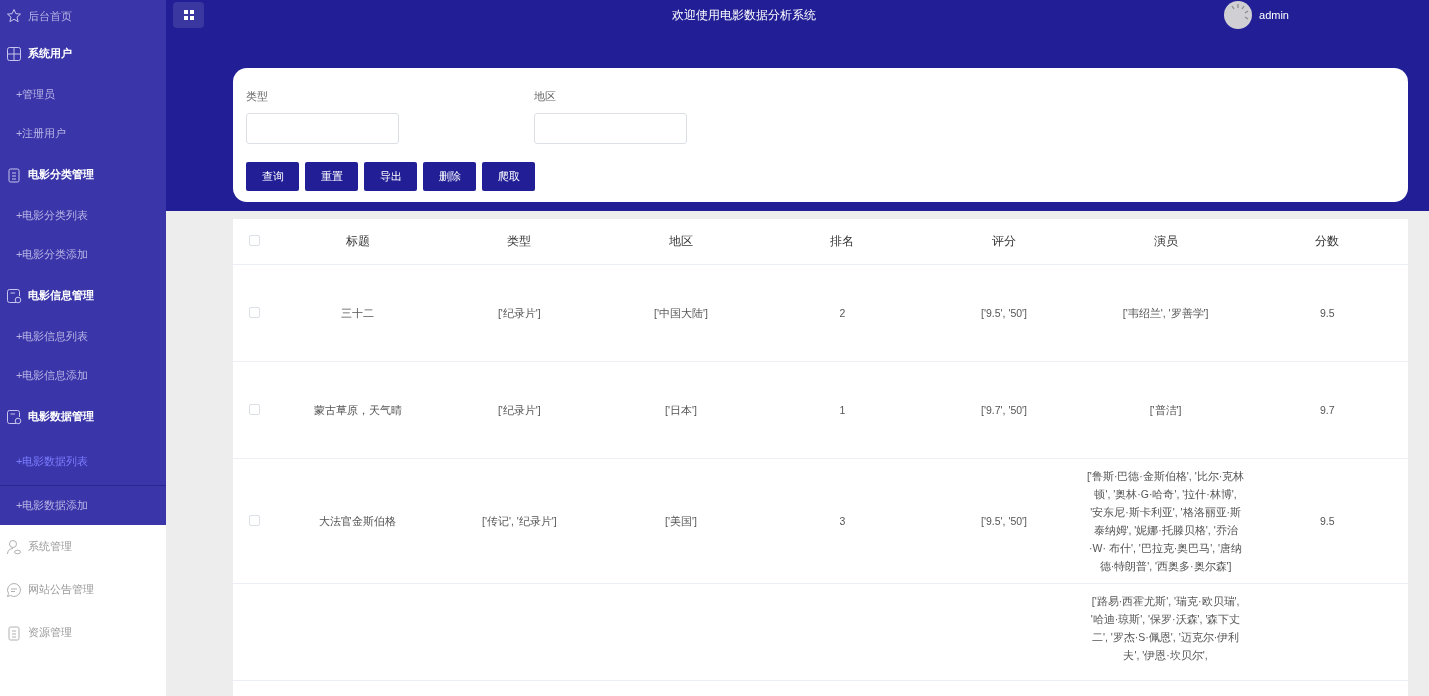 The width and height of the screenshot is (1429, 696). Describe the element at coordinates (272, 176) in the screenshot. I see `action-button: 查询` at that location.